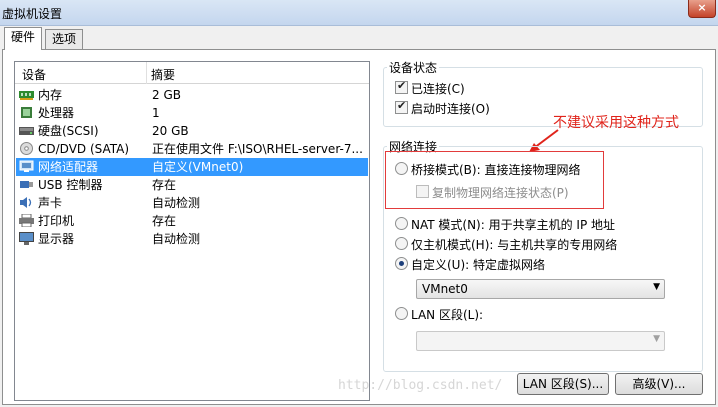 Image resolution: width=718 pixels, height=407 pixels. Describe the element at coordinates (26, 166) in the screenshot. I see `network-adapter-icon` at that location.